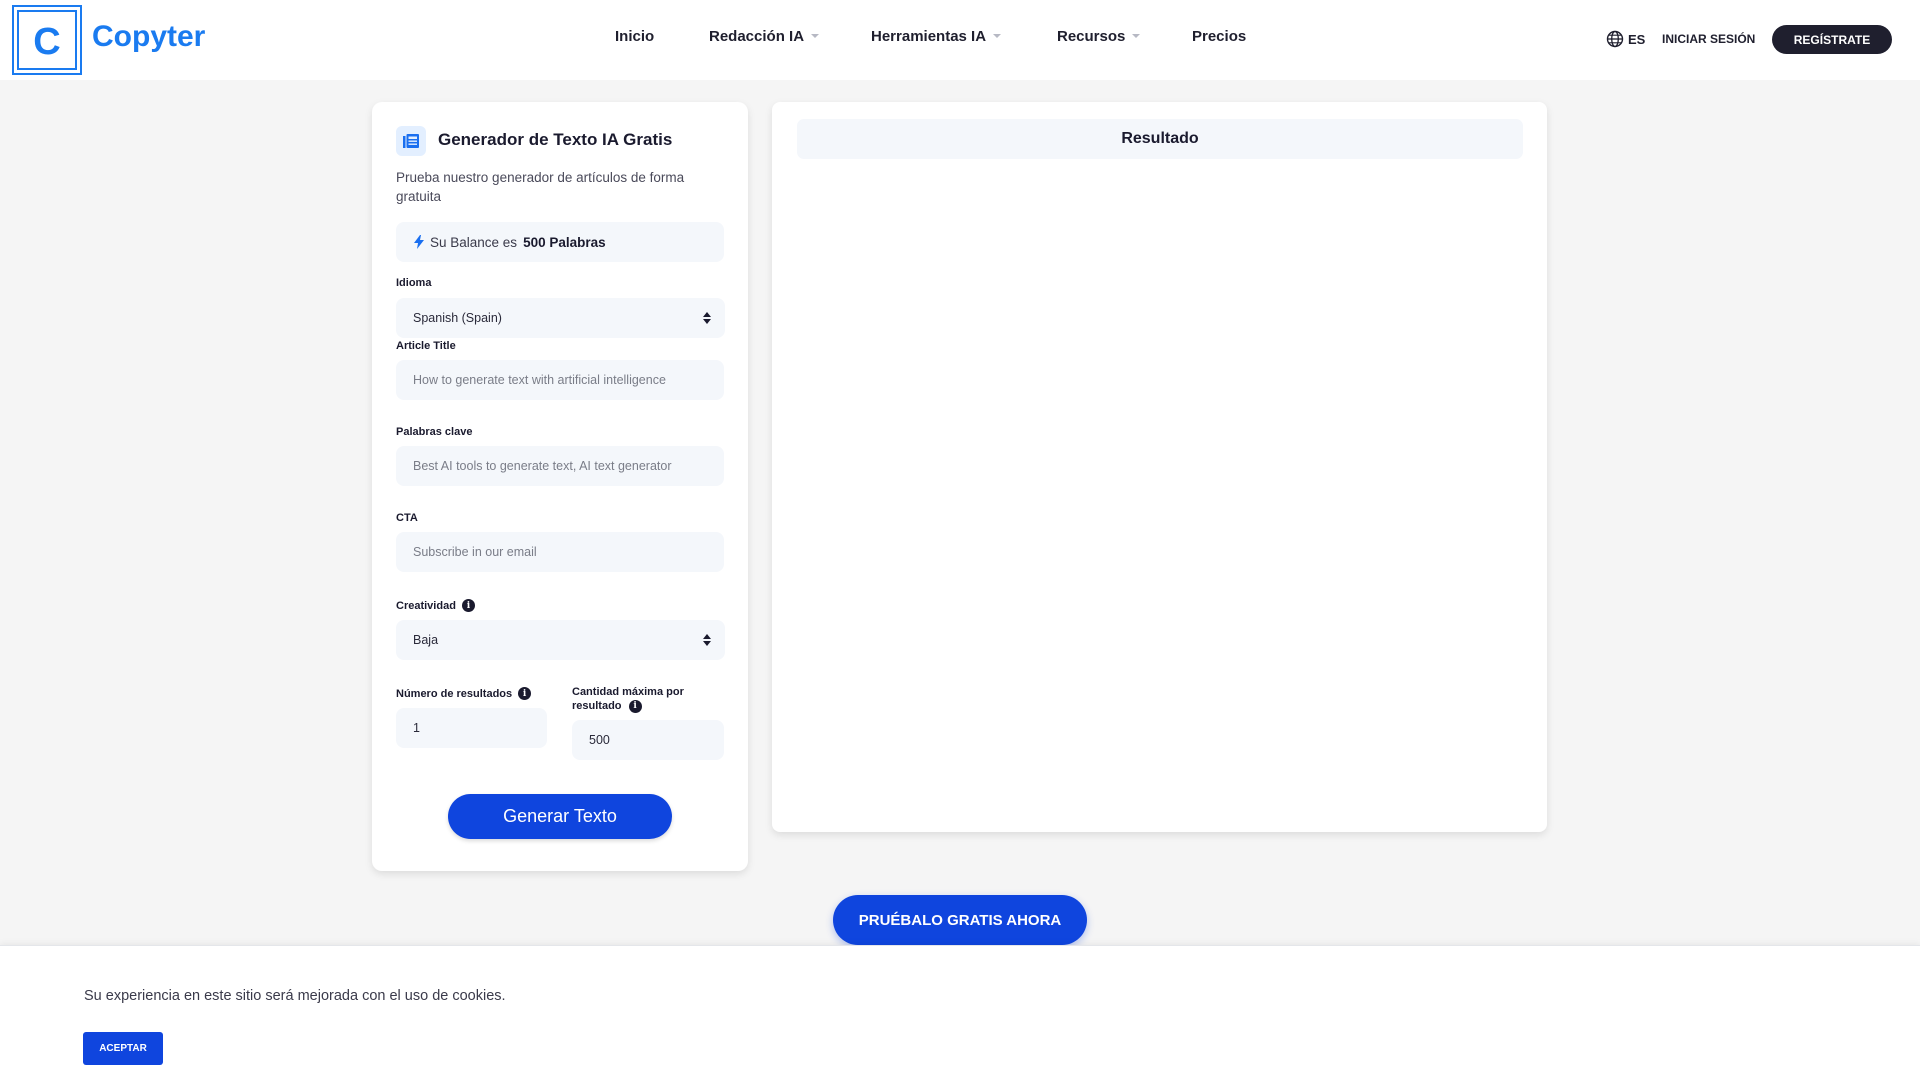 The width and height of the screenshot is (1920, 1080). I want to click on nav-label: Herramientas IA, so click(929, 36).